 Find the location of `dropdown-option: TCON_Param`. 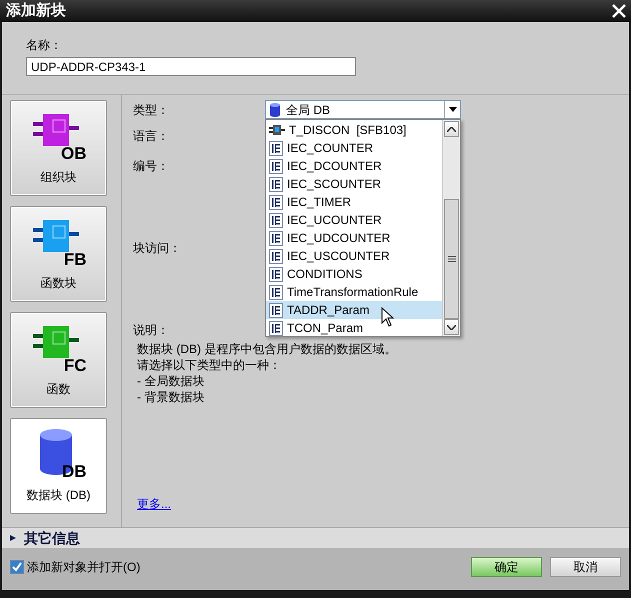

dropdown-option: TCON_Param is located at coordinates (354, 328).